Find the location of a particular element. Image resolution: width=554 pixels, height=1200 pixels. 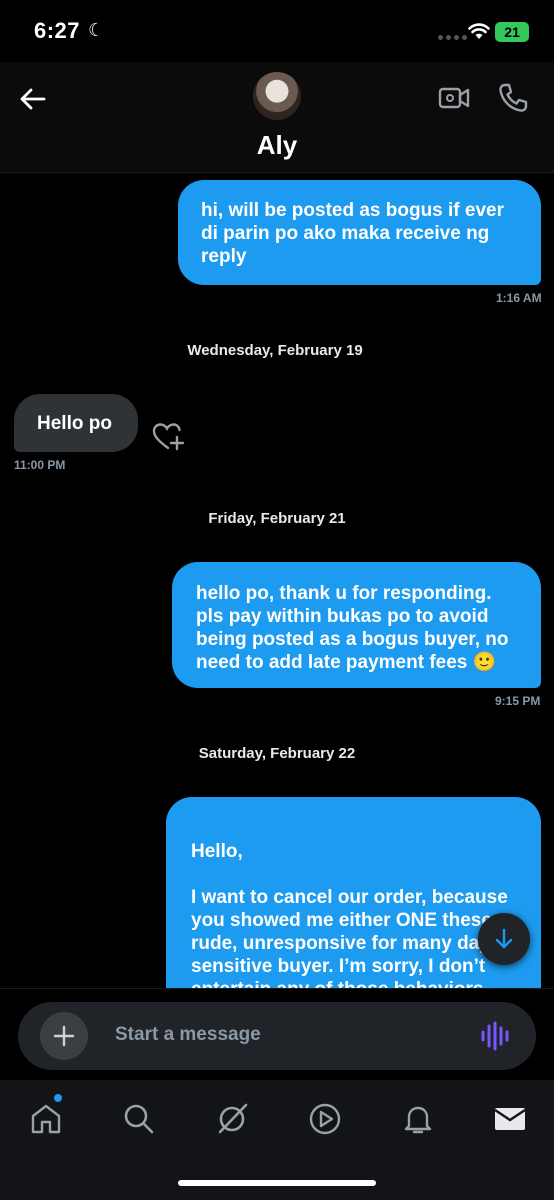

plus-icon is located at coordinates (64, 1036).